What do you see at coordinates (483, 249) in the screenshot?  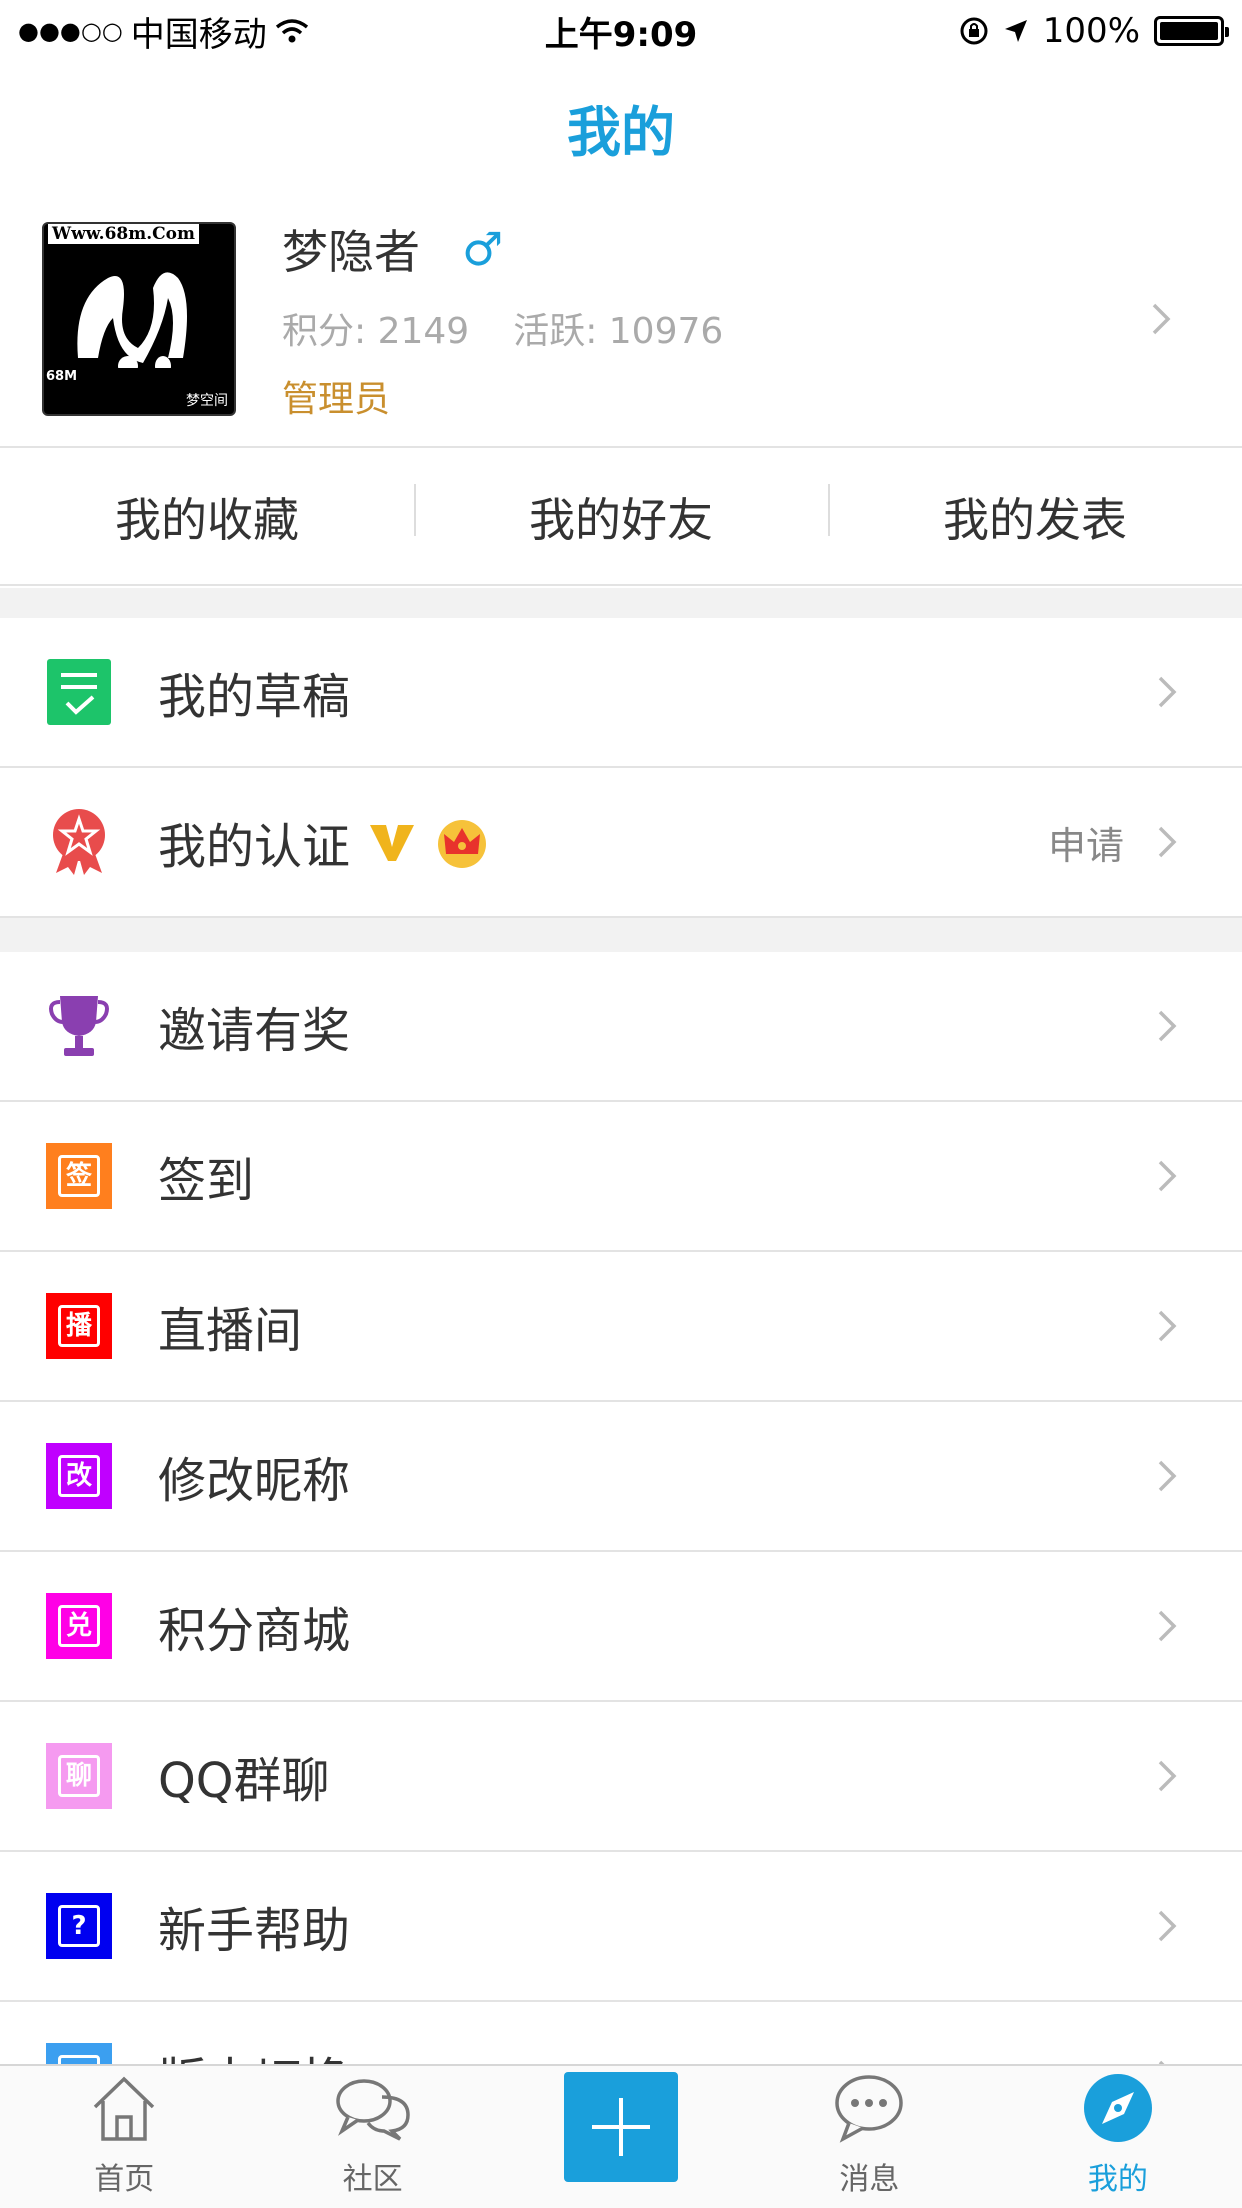 I see `male-gender-icon: ♂` at bounding box center [483, 249].